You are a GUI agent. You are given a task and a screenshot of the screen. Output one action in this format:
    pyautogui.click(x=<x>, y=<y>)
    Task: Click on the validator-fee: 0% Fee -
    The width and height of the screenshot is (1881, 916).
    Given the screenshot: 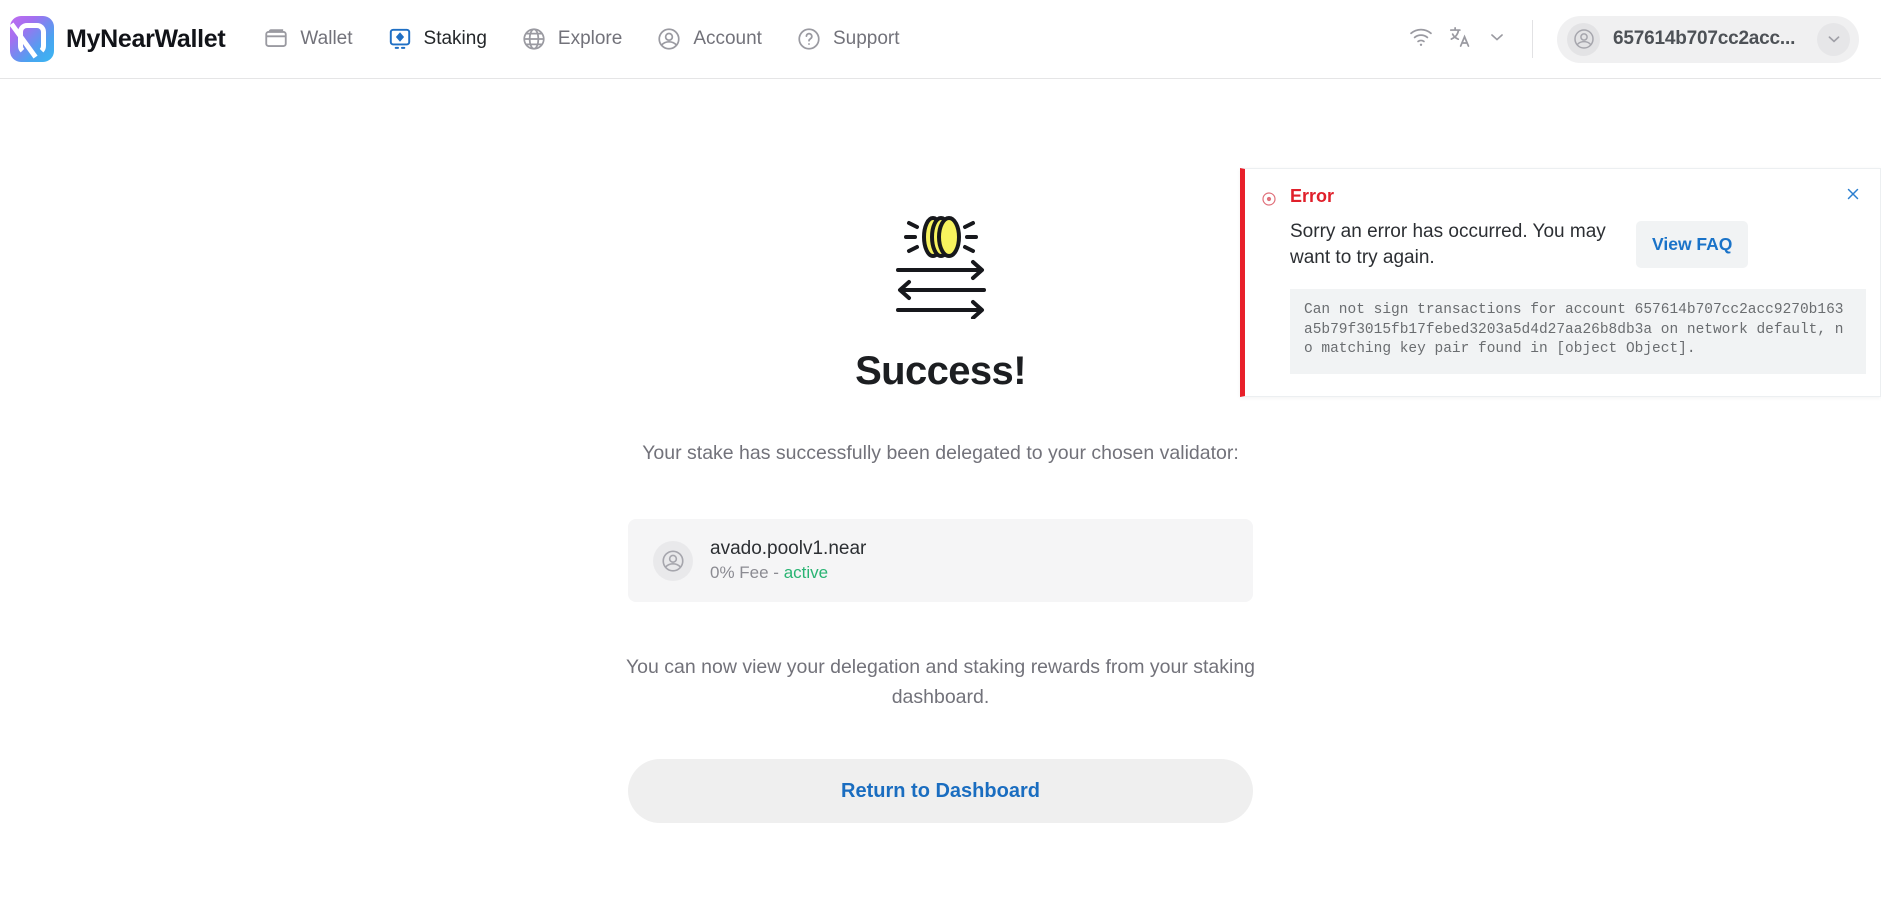 What is the action you would take?
    pyautogui.click(x=747, y=572)
    